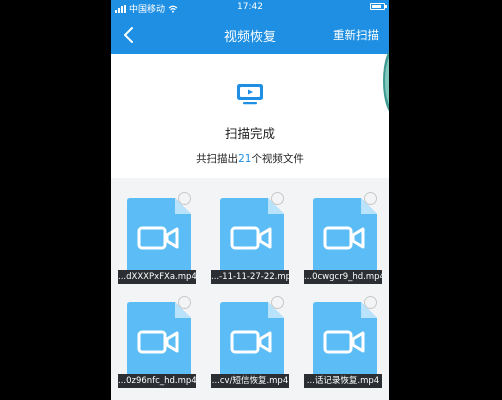  What do you see at coordinates (250, 381) in the screenshot?
I see `file-name-label: ...cv/短信恢复.mp4` at bounding box center [250, 381].